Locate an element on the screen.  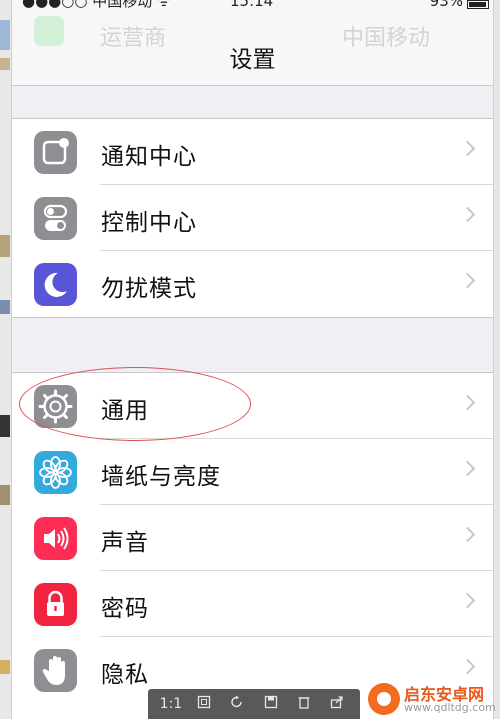
row-label: 墙纸与亮度 is located at coordinates (161, 477).